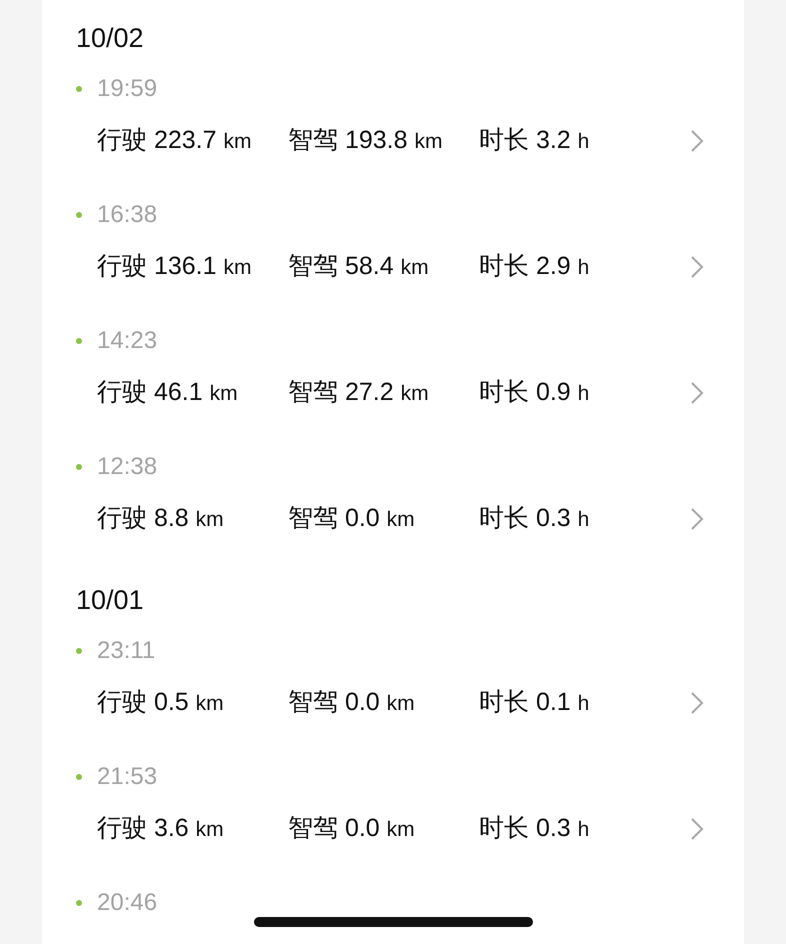  Describe the element at coordinates (168, 392) in the screenshot. I see `trip-stat: 行驶 46.1 km` at that location.